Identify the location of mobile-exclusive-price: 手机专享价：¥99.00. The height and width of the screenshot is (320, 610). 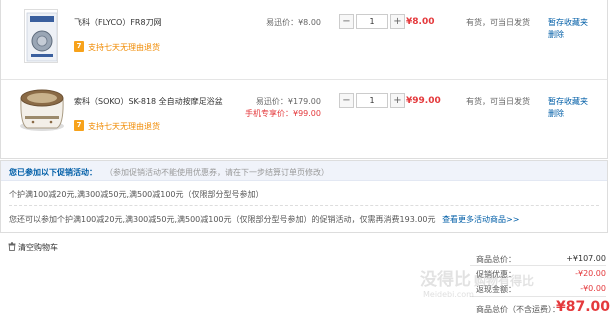
(283, 113).